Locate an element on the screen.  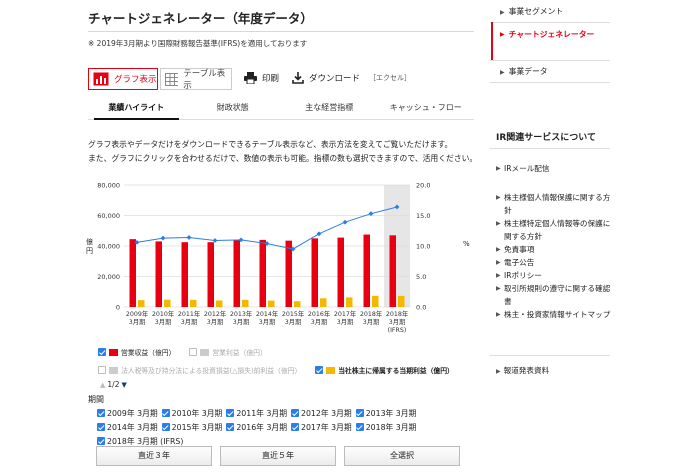
period-checkbox-item: 2013年 3月期 is located at coordinates (386, 413).